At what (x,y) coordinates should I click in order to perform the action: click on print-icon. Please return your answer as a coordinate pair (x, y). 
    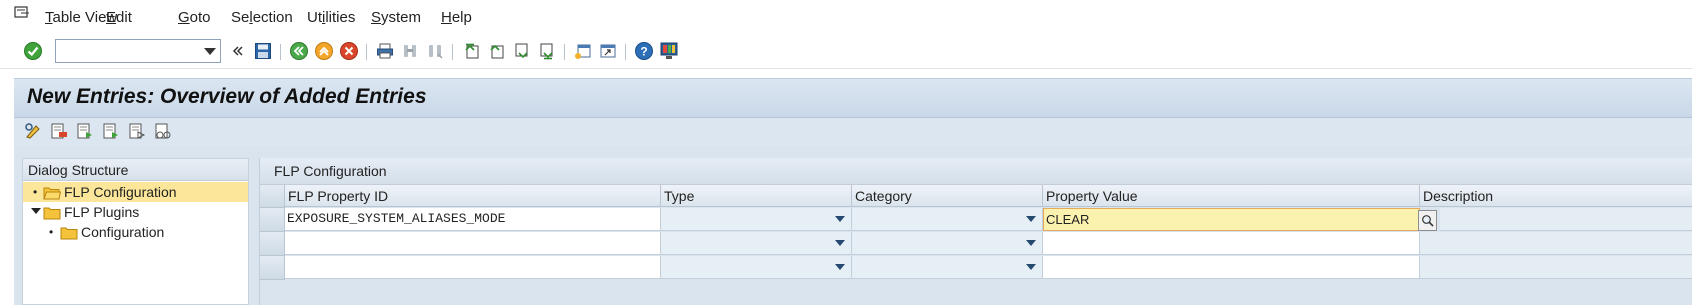
    Looking at the image, I should click on (385, 51).